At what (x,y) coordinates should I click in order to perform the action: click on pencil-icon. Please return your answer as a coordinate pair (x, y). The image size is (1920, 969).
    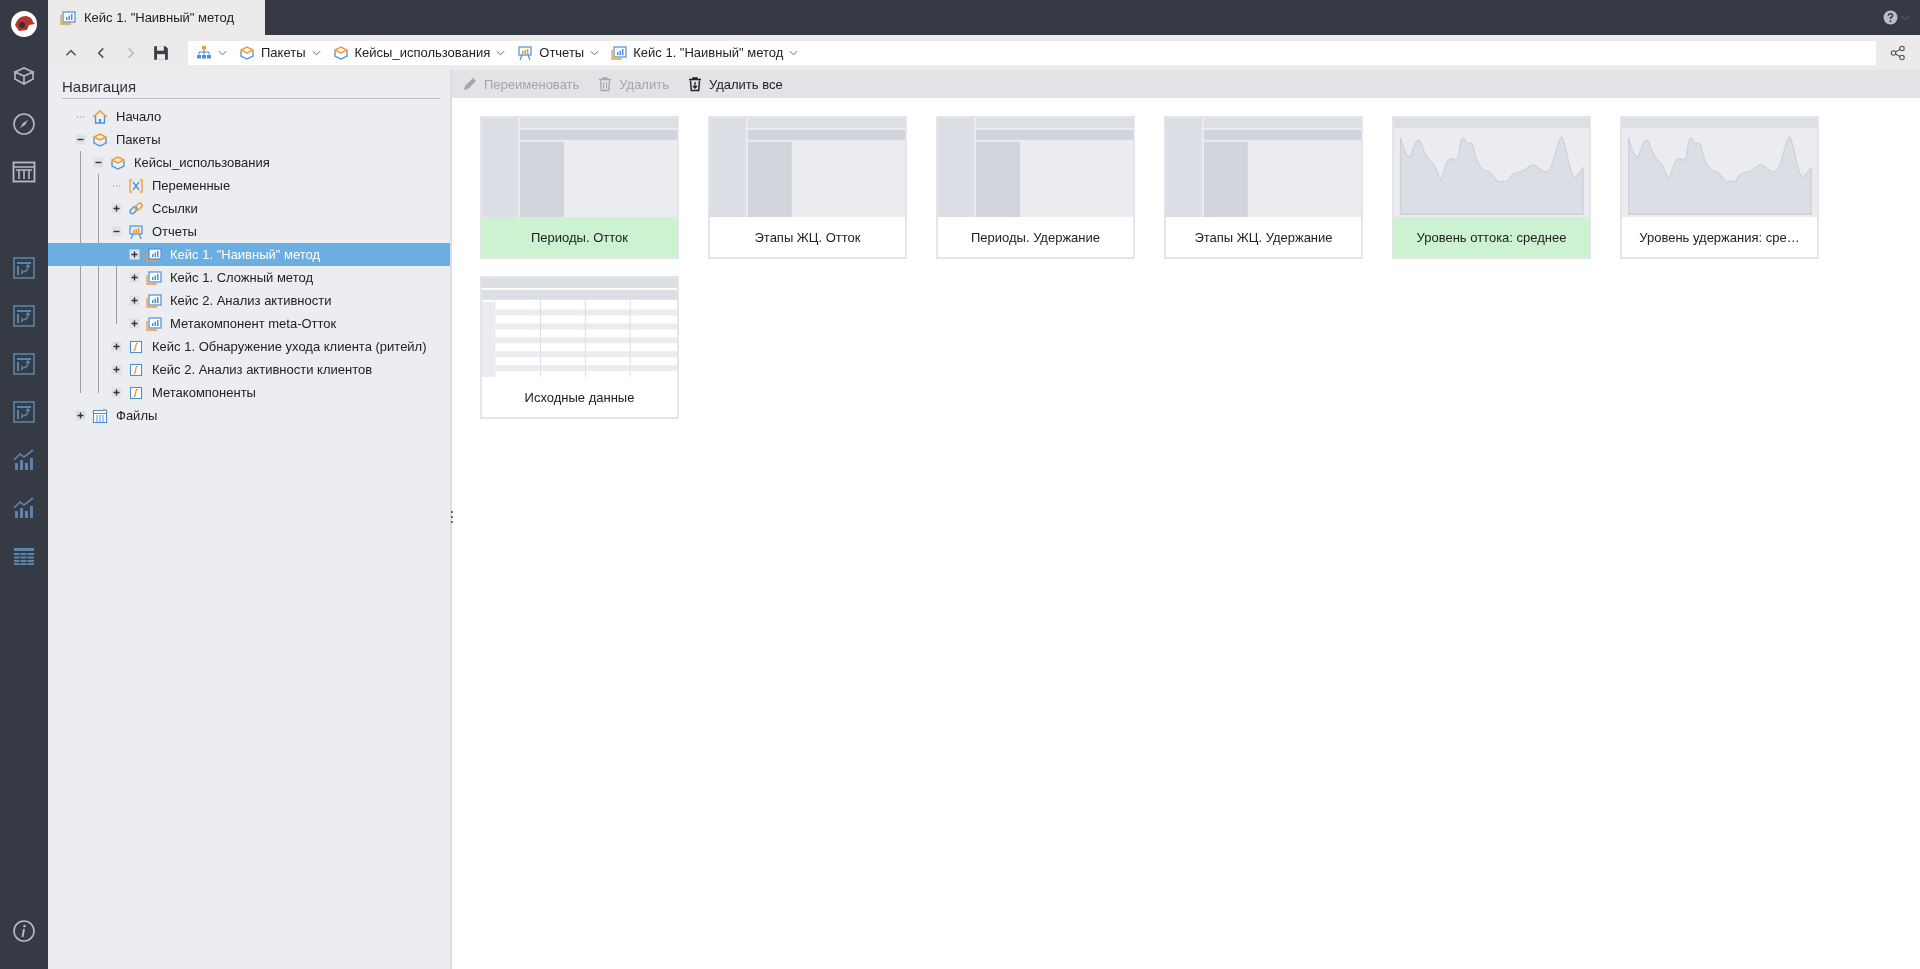
    Looking at the image, I should click on (470, 84).